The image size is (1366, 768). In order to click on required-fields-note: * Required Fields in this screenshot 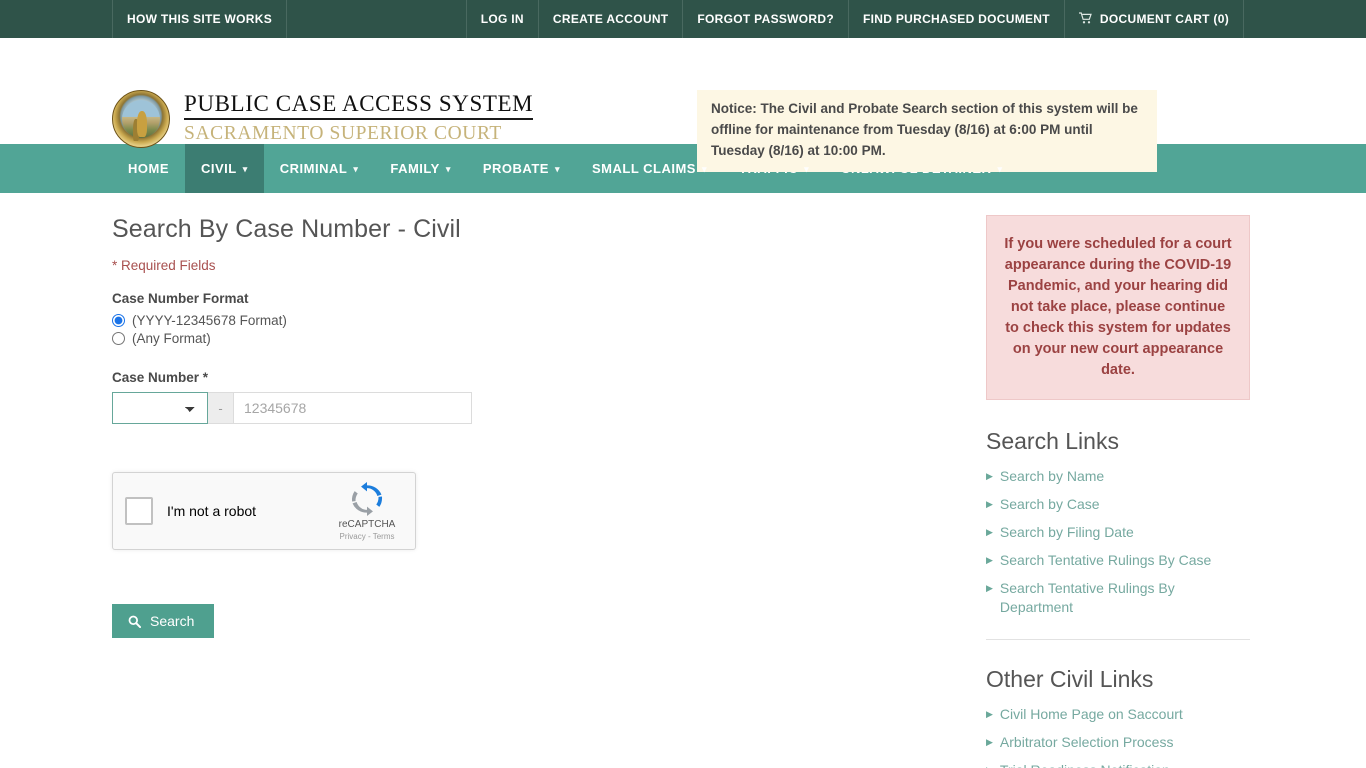, I will do `click(164, 265)`.